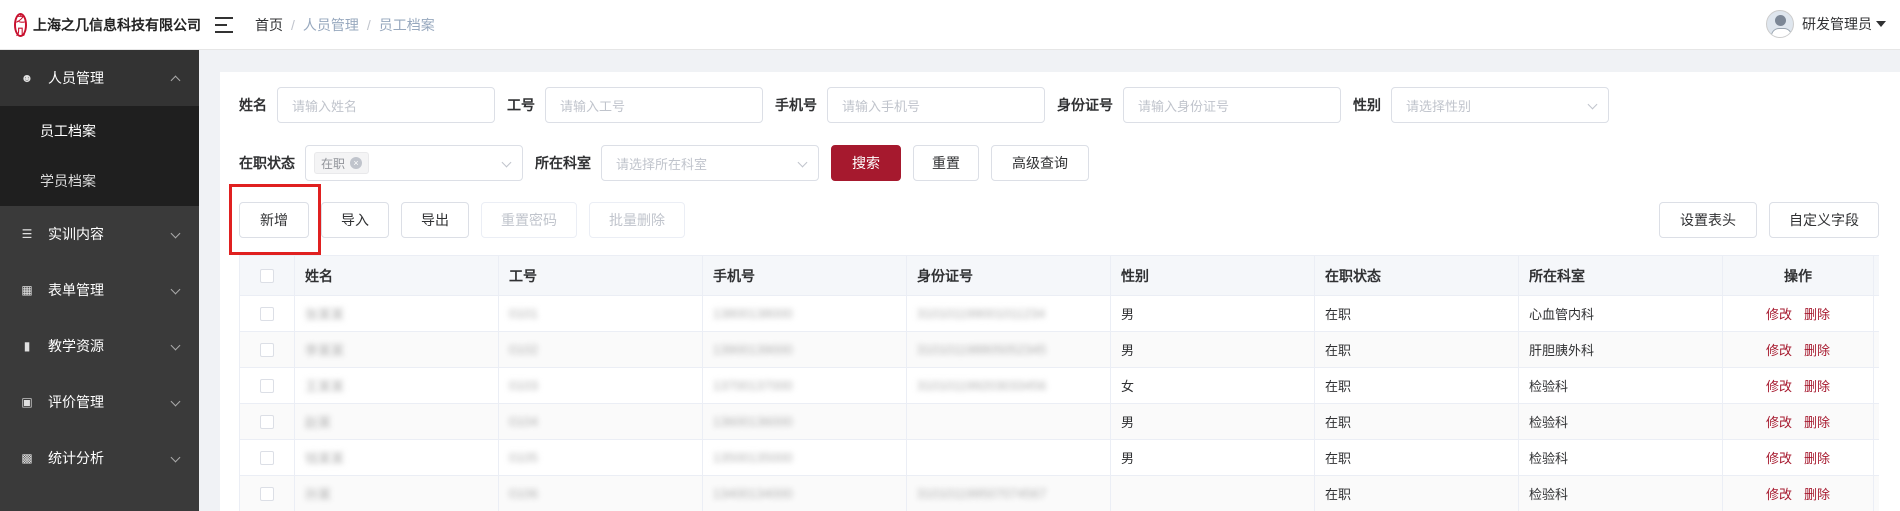  I want to click on sidebar-item-training: ☰ 实训内容, so click(99, 234).